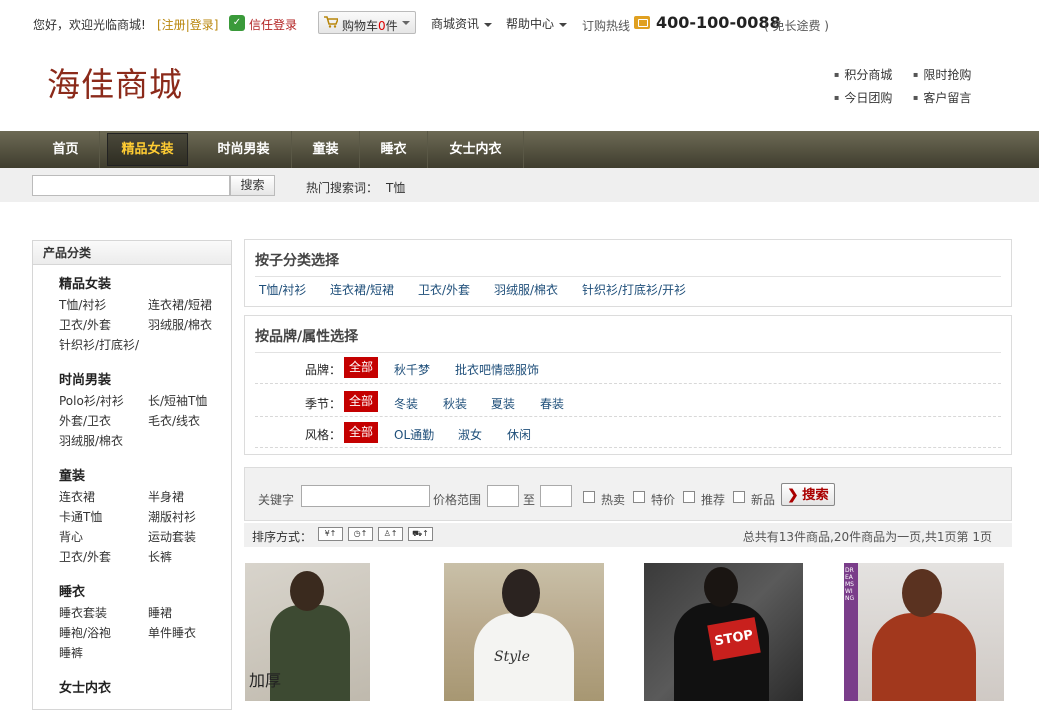 The height and width of the screenshot is (710, 1039). Describe the element at coordinates (361, 432) in the screenshot. I see `filter-all-style: 全部` at that location.